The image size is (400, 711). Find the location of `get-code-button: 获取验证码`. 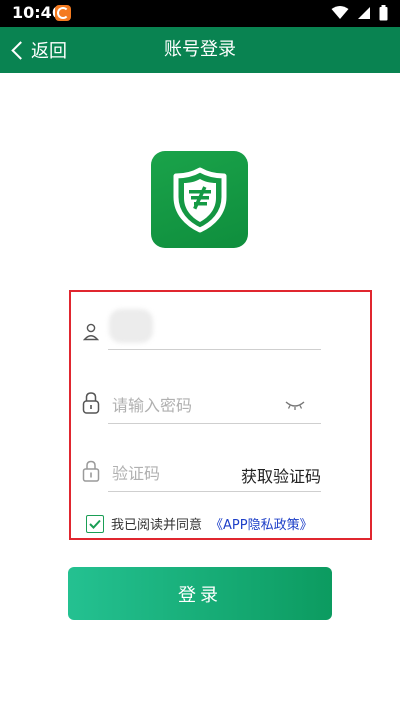

get-code-button: 获取验证码 is located at coordinates (276, 475).